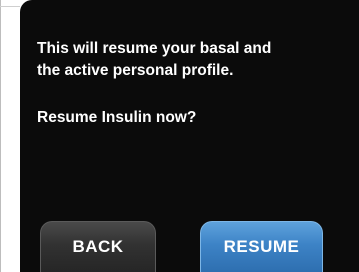 Image resolution: width=359 pixels, height=272 pixels. What do you see at coordinates (117, 117) in the screenshot?
I see `dialog-question: Resume Insulin now?` at bounding box center [117, 117].